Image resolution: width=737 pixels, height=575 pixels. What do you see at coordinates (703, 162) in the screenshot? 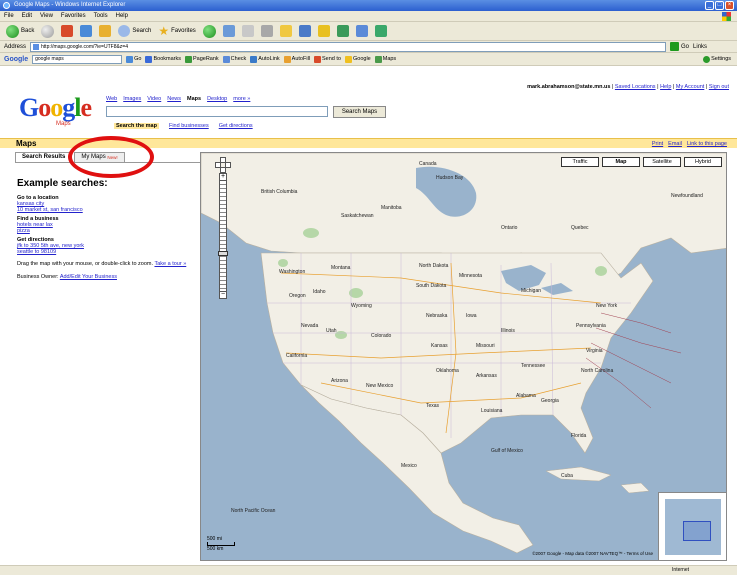
I see `hybrid-button: Hybrid` at bounding box center [703, 162].